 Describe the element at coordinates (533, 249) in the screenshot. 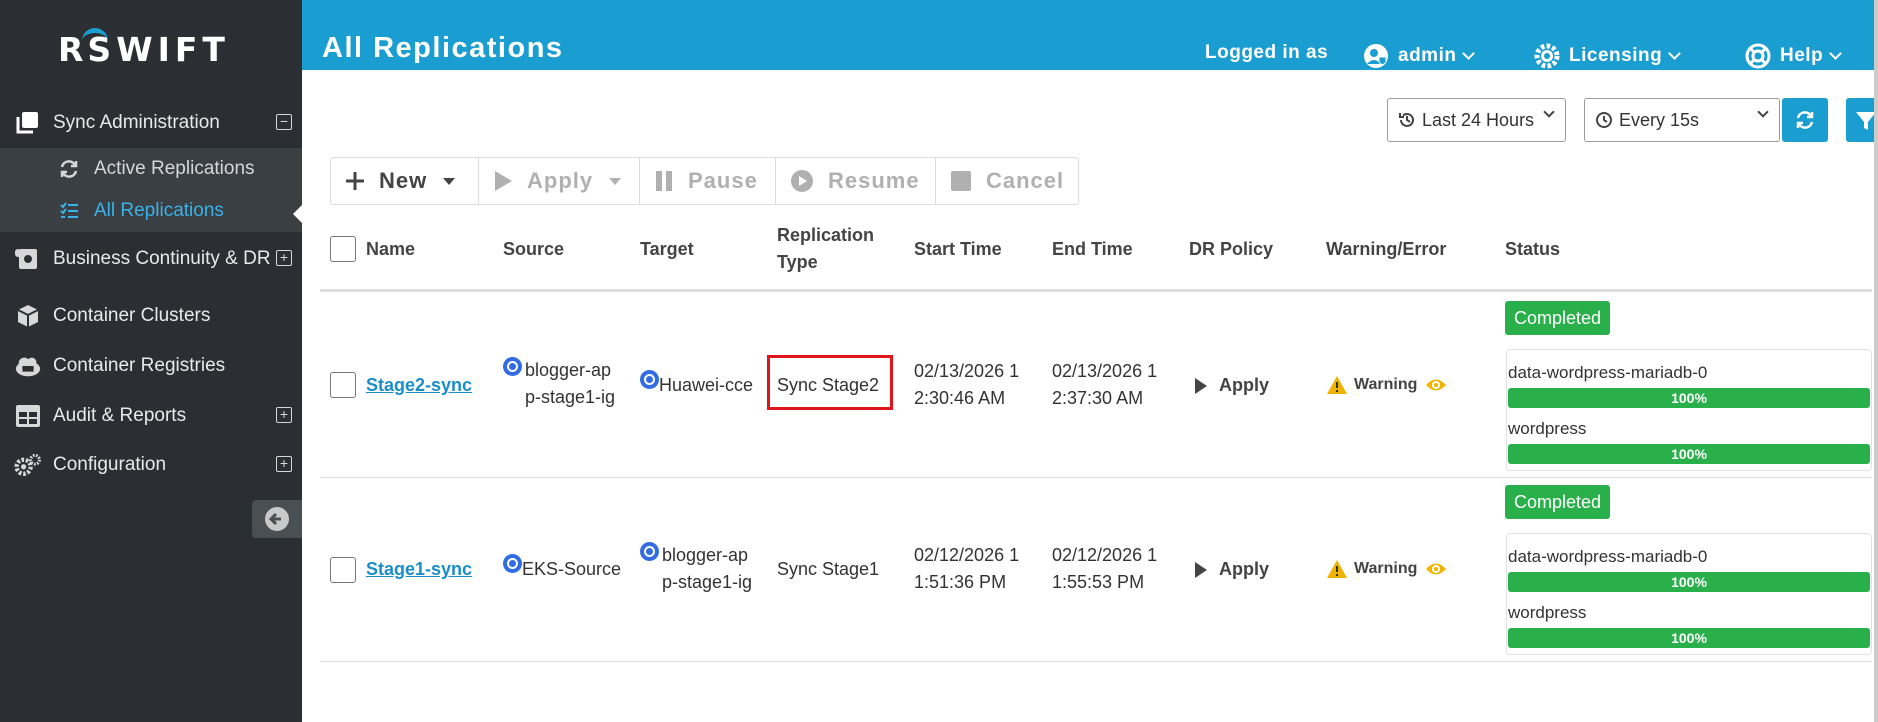

I see `column-header-source: Source` at that location.